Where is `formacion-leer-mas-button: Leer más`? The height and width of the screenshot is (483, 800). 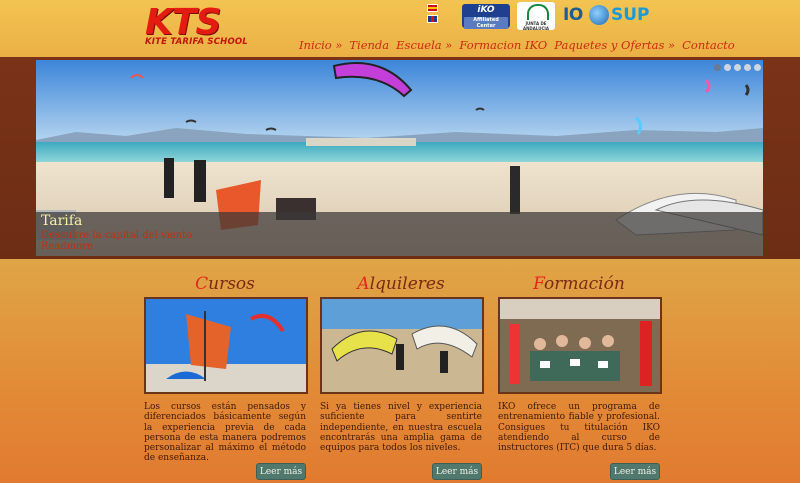
formacion-leer-mas-button: Leer más is located at coordinates (635, 471).